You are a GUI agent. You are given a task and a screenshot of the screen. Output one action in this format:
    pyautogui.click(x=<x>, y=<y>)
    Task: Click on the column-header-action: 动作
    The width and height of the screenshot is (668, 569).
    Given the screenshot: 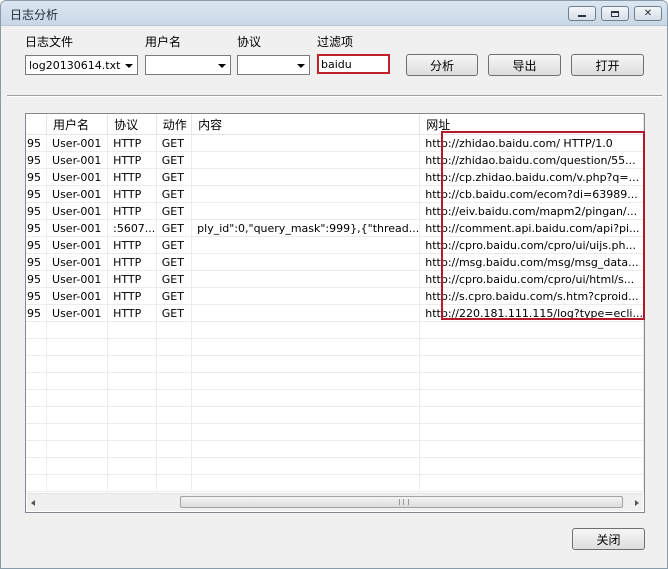 What is the action you would take?
    pyautogui.click(x=174, y=124)
    